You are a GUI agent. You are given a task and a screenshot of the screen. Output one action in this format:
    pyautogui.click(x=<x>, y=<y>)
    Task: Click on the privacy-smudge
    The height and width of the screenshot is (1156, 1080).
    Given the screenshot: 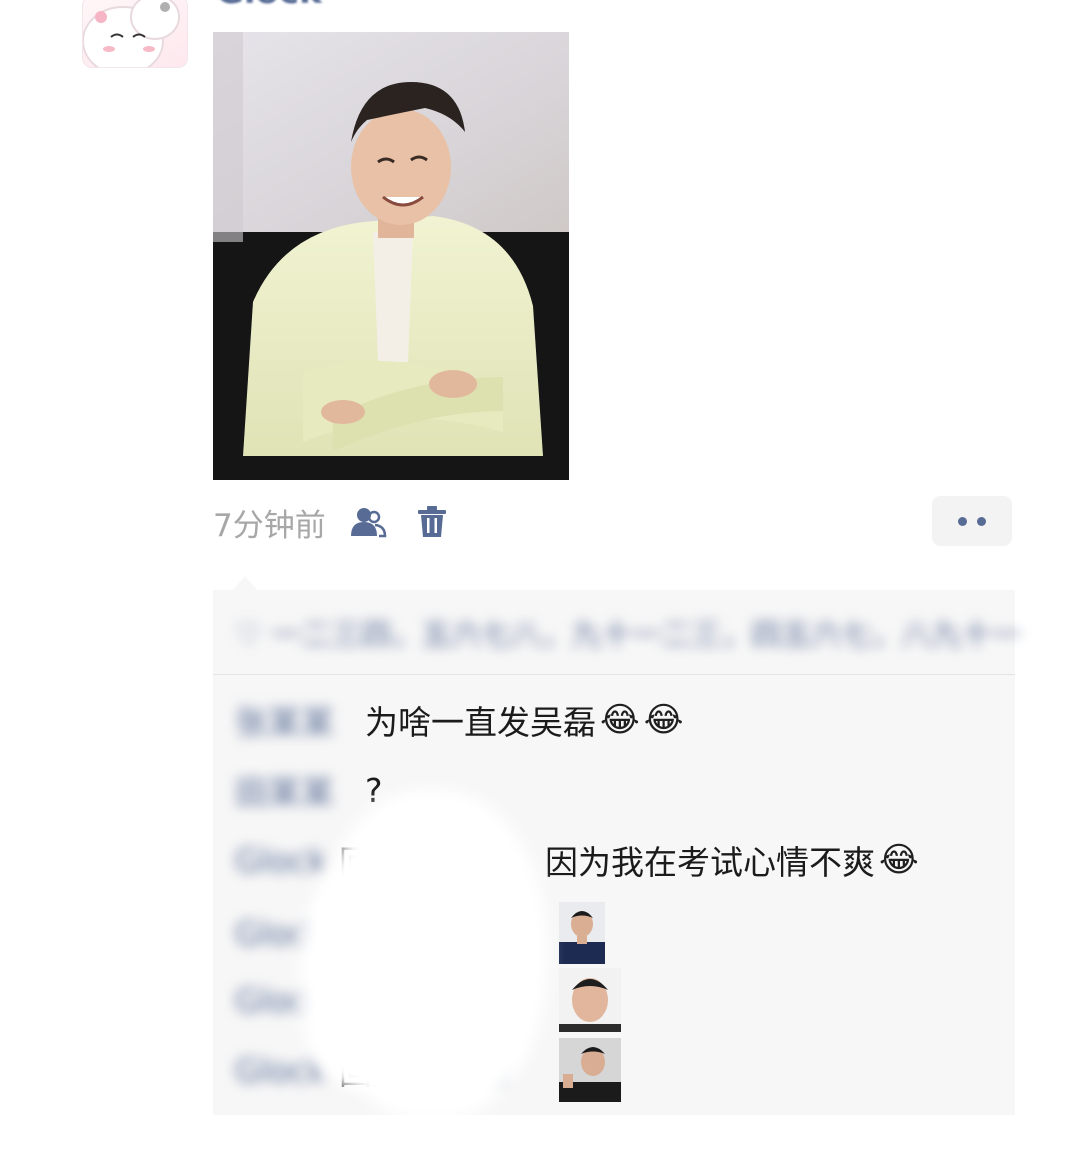 What is the action you would take?
    pyautogui.click(x=366, y=978)
    